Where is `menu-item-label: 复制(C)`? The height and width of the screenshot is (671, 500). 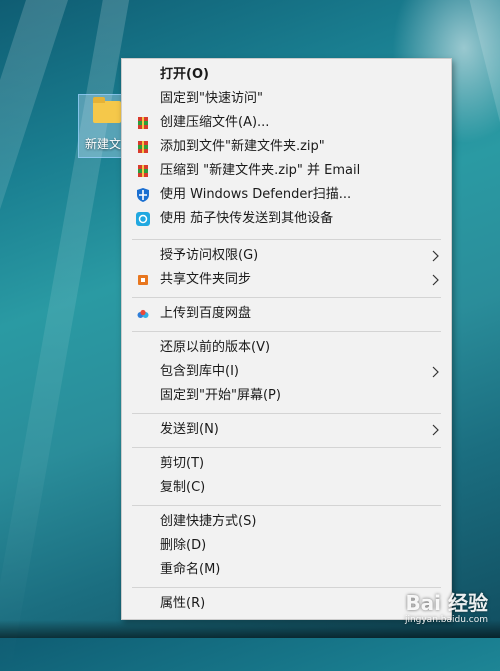
menu-item-label: 复制(C) is located at coordinates (183, 487).